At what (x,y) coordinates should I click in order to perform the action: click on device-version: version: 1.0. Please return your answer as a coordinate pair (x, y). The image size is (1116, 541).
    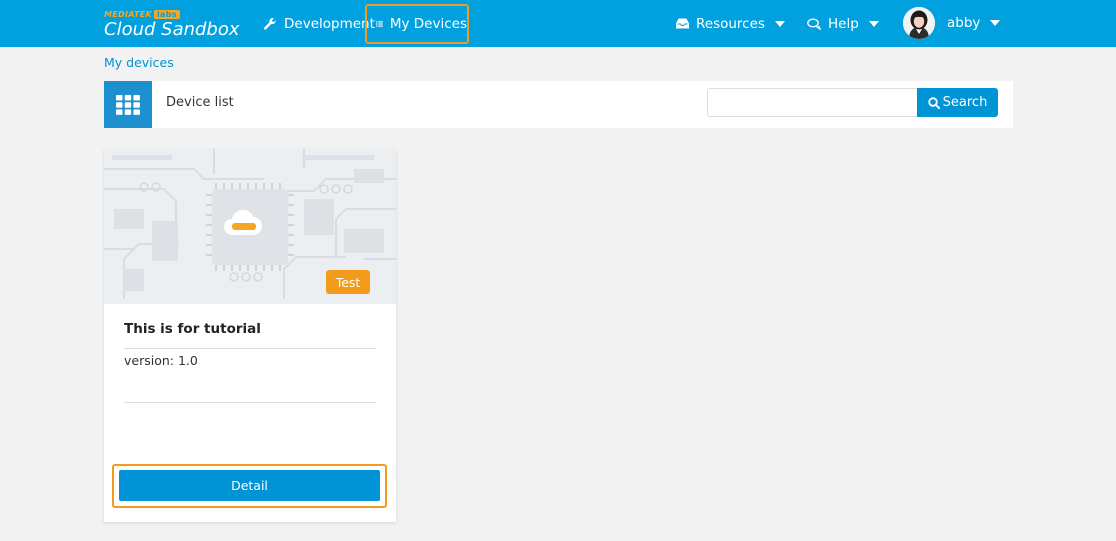
    Looking at the image, I should click on (161, 360).